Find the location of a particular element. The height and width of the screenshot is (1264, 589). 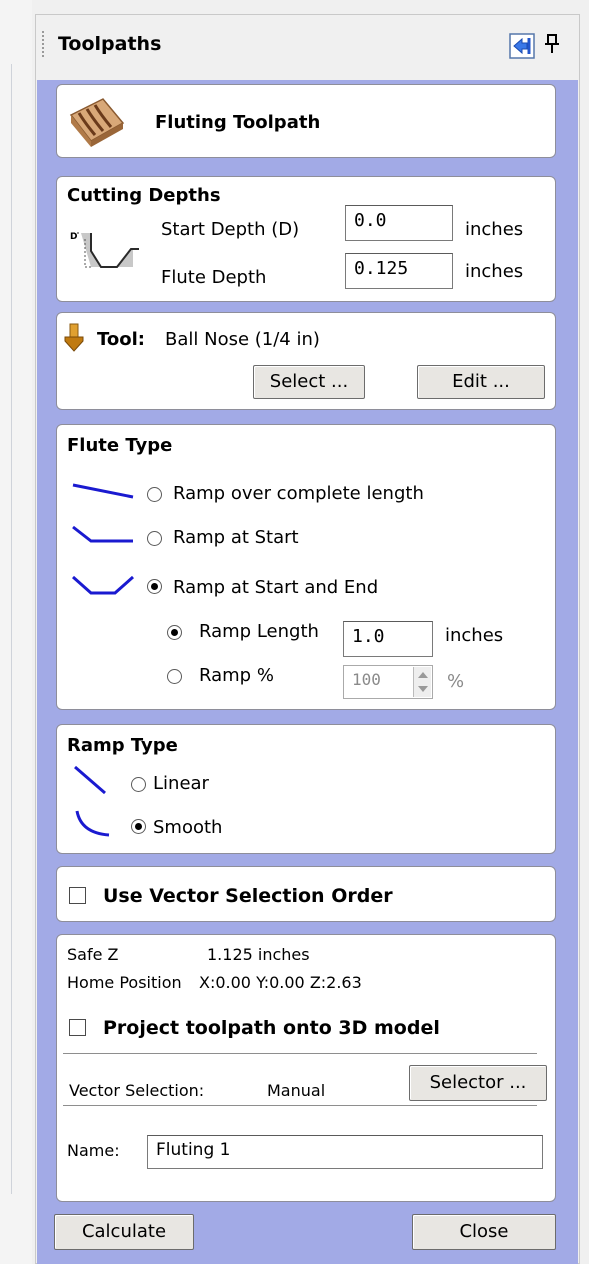

ramp-percent-spinner is located at coordinates (422, 682).